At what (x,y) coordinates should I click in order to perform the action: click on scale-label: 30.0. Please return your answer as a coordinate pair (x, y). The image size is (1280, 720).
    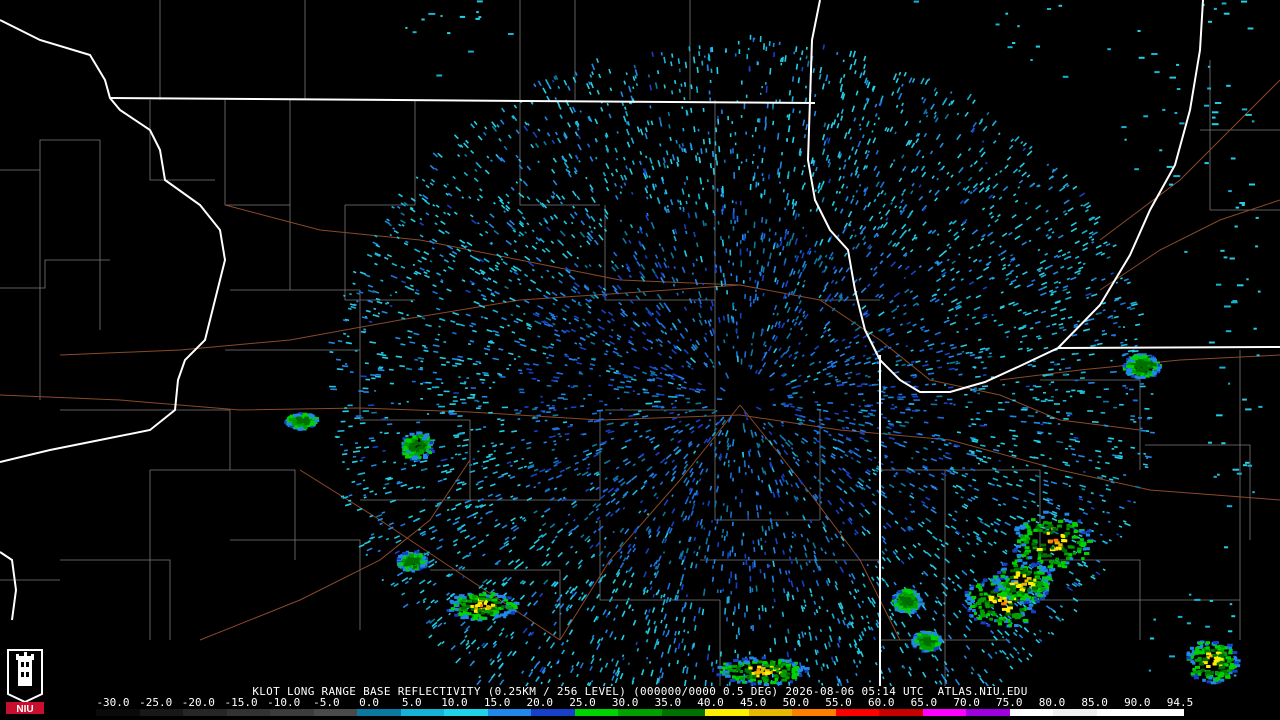
    Looking at the image, I should click on (625, 702).